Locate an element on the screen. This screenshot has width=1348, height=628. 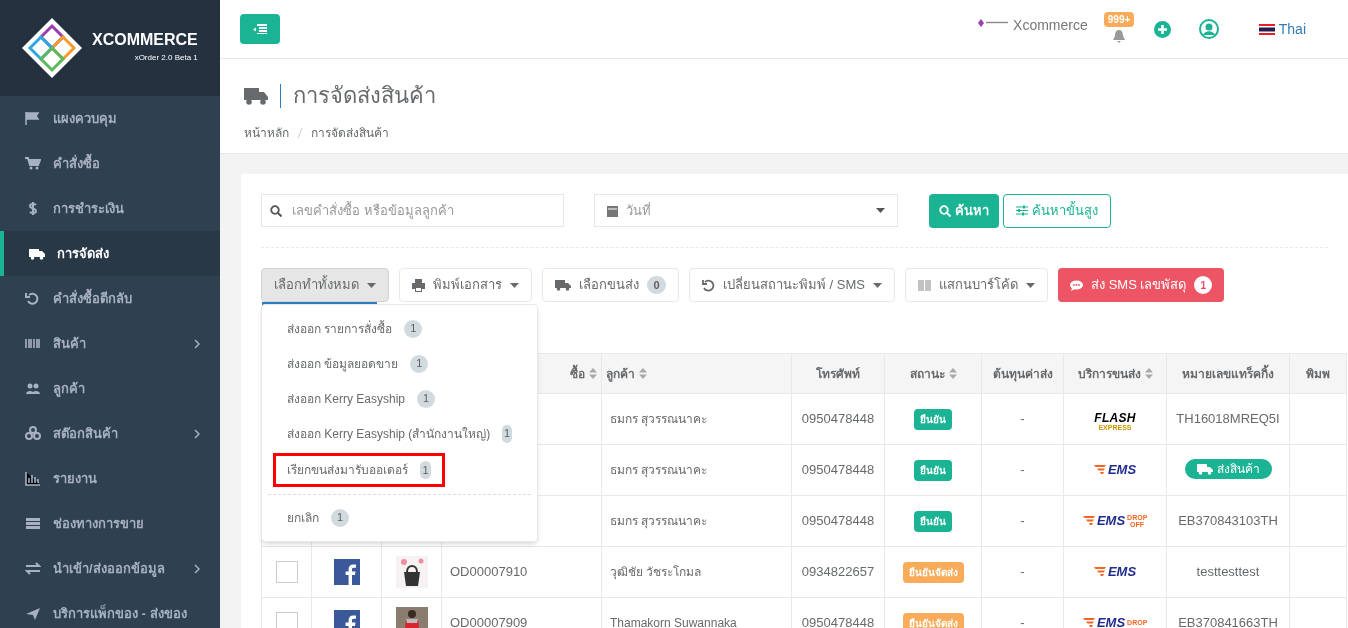
order-number: OD00007909 is located at coordinates (489, 621).